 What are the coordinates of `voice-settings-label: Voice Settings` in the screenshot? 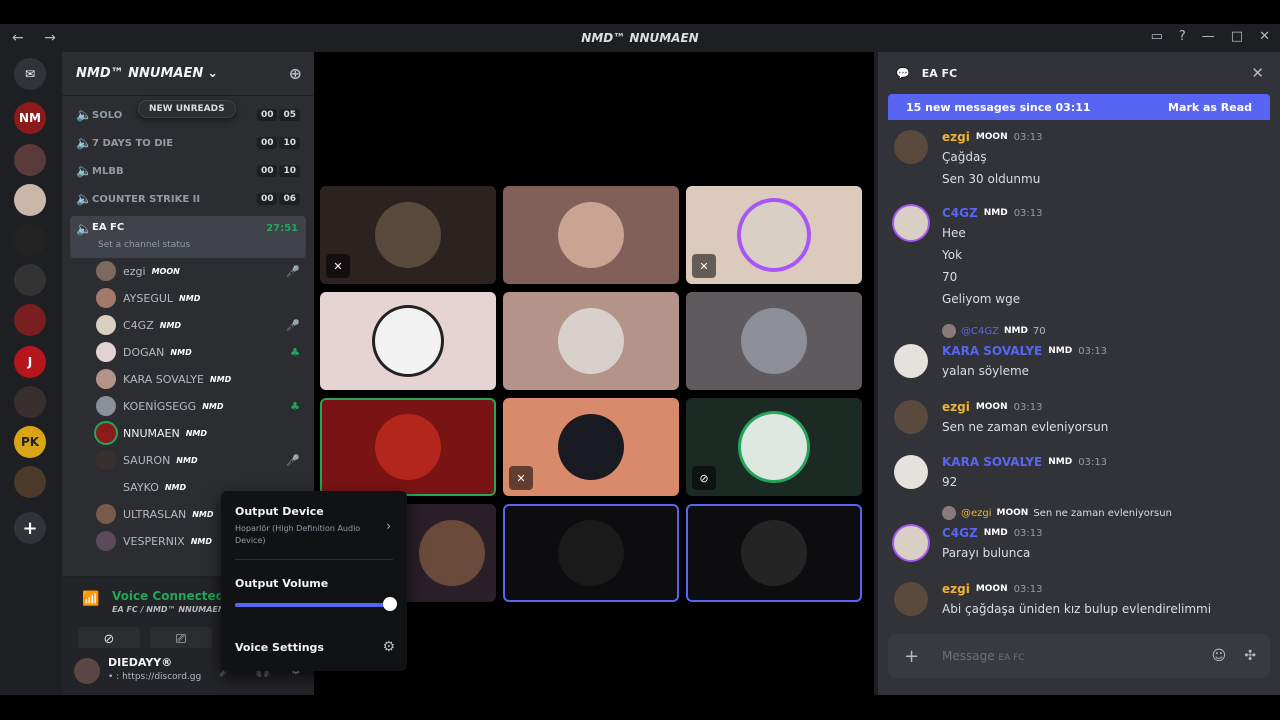 It's located at (279, 647).